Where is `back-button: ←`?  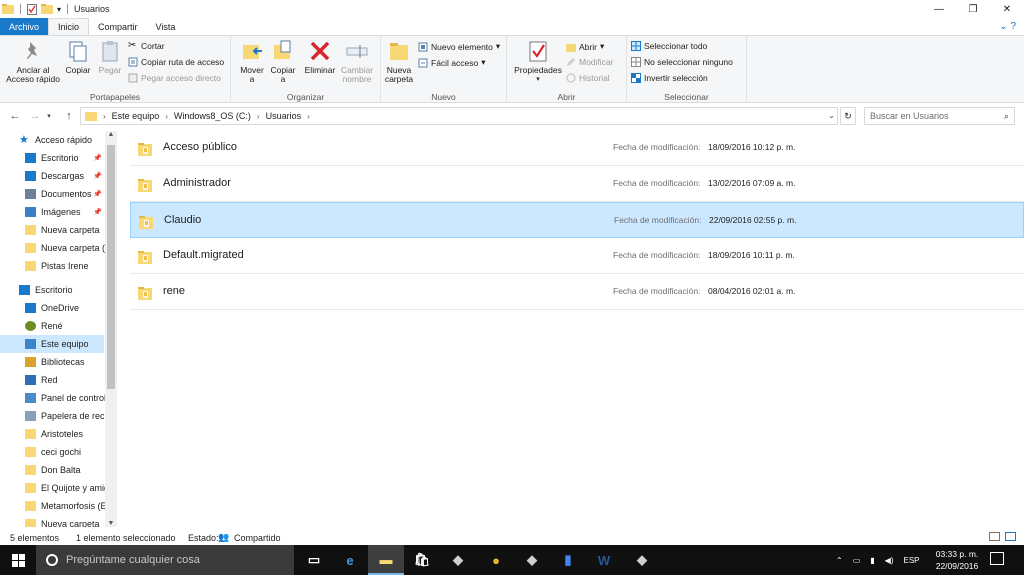 back-button: ← is located at coordinates (15, 116).